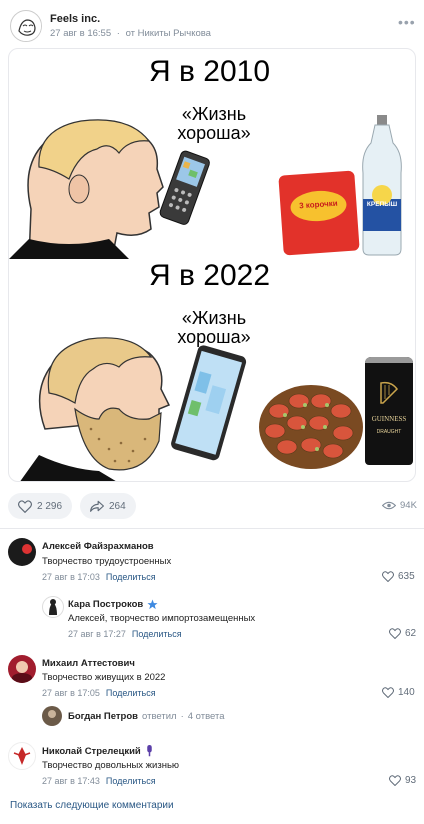  Describe the element at coordinates (159, 716) in the screenshot. I see `thread-action: ответил` at that location.